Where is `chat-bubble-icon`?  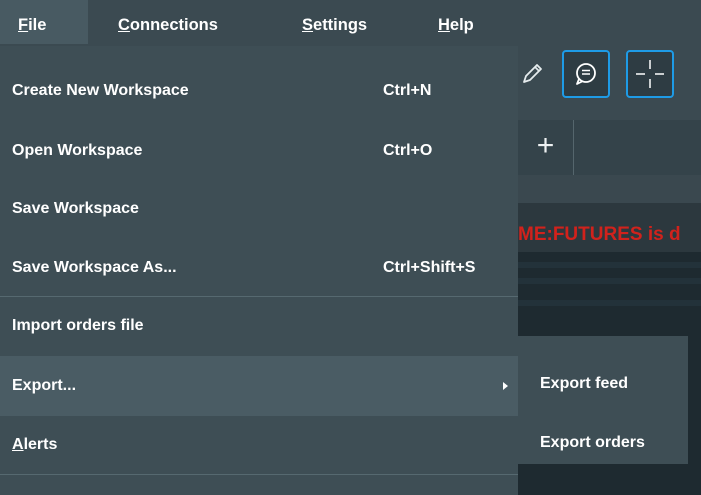
chat-bubble-icon is located at coordinates (586, 74).